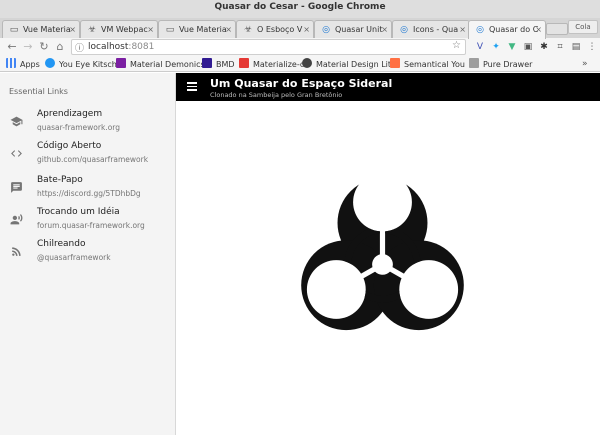 The width and height of the screenshot is (600, 435). I want to click on more-vert-icon: ⋮, so click(592, 47).